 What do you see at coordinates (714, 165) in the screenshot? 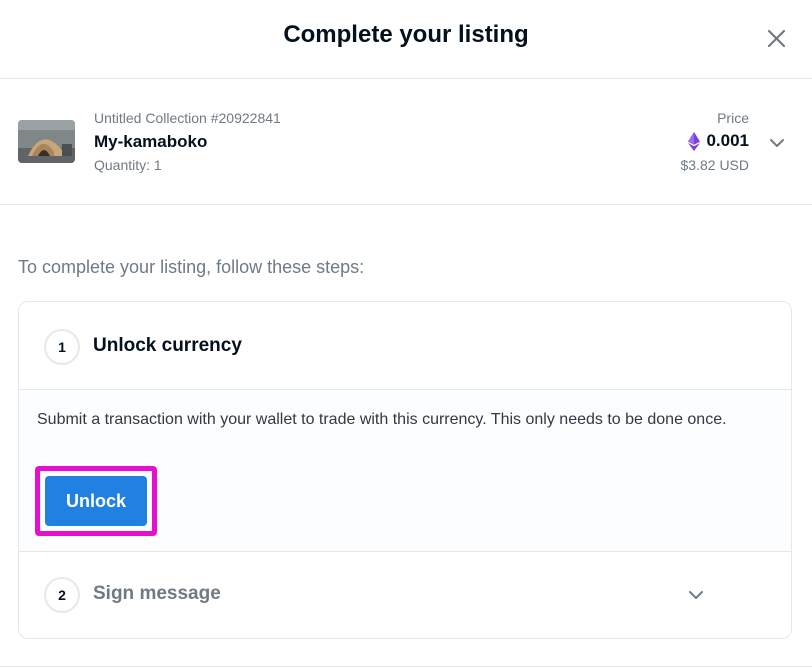
I see `price-usd: $3.82 USD` at bounding box center [714, 165].